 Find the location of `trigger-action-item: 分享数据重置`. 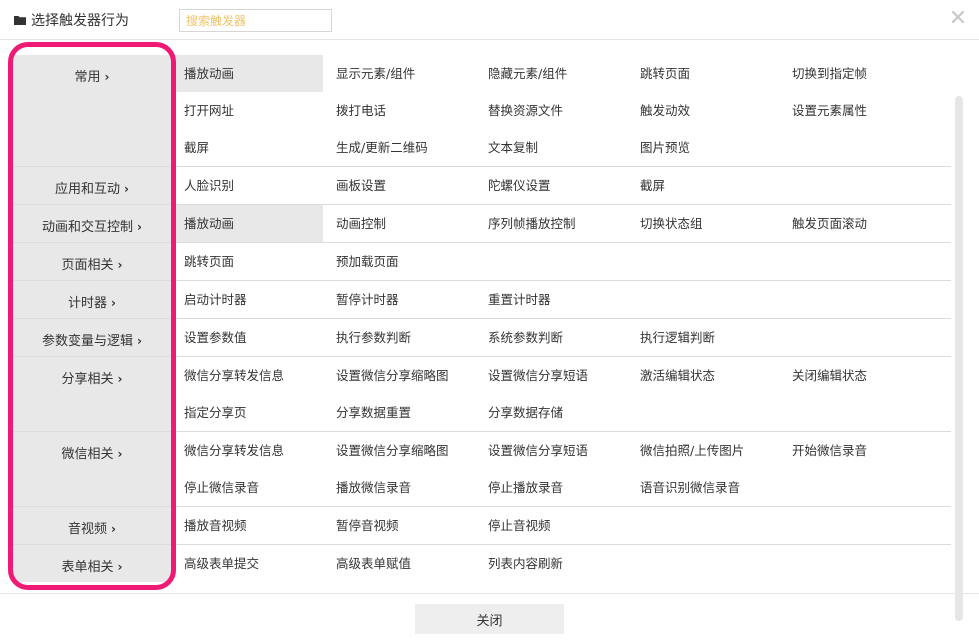

trigger-action-item: 分享数据重置 is located at coordinates (399, 412).